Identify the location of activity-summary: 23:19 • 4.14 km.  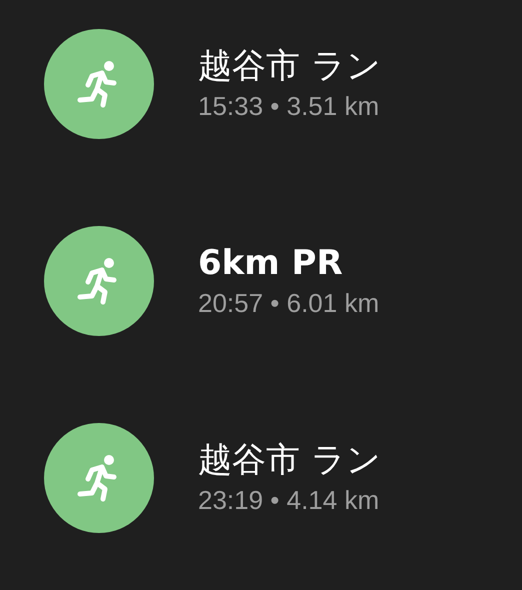
(289, 500).